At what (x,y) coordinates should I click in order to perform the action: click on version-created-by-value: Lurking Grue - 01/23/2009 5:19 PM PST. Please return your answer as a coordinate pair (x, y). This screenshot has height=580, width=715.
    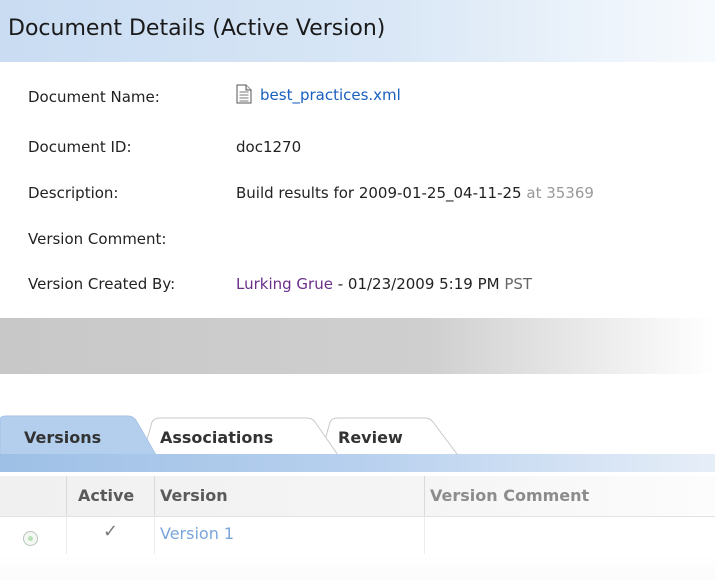
    Looking at the image, I should click on (384, 284).